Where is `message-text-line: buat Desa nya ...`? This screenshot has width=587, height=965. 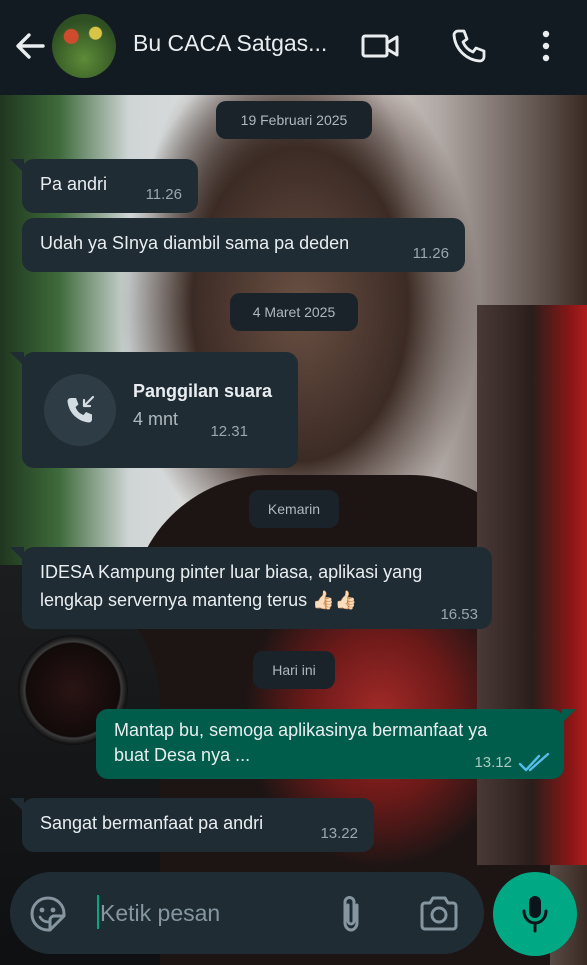
message-text-line: buat Desa nya ... is located at coordinates (182, 755).